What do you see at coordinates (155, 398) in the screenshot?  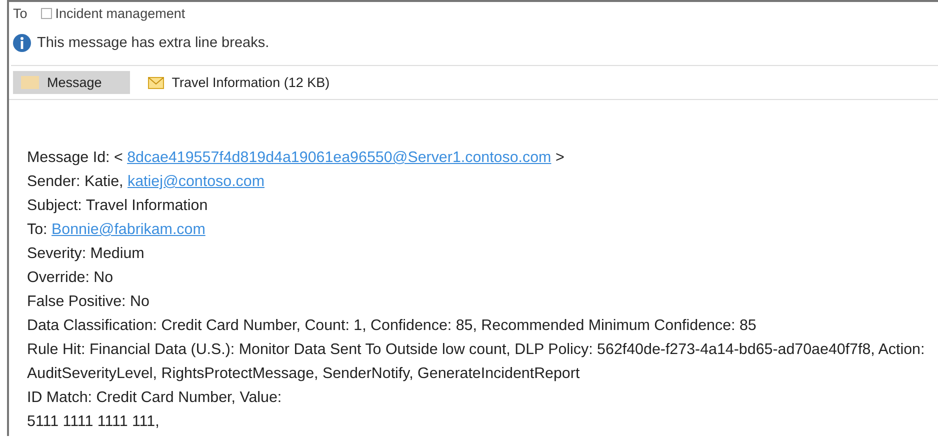 I see `message-line: ID Match: Credit Card Number, Value:` at bounding box center [155, 398].